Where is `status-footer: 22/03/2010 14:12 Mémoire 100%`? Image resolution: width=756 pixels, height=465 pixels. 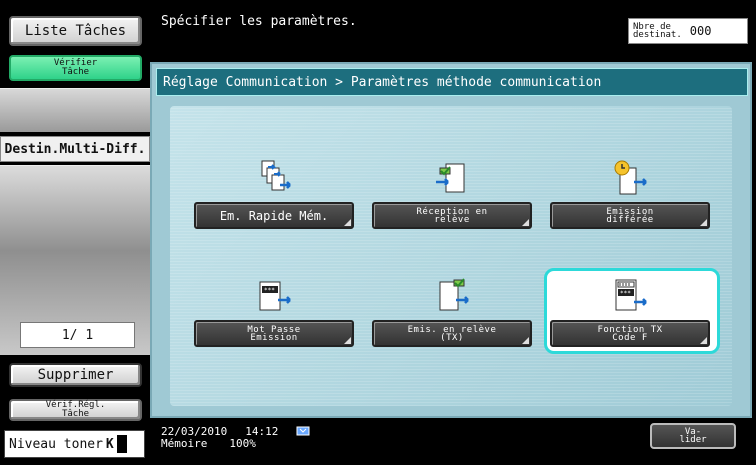 status-footer: 22/03/2010 14:12 Mémoire 100% is located at coordinates (235, 438).